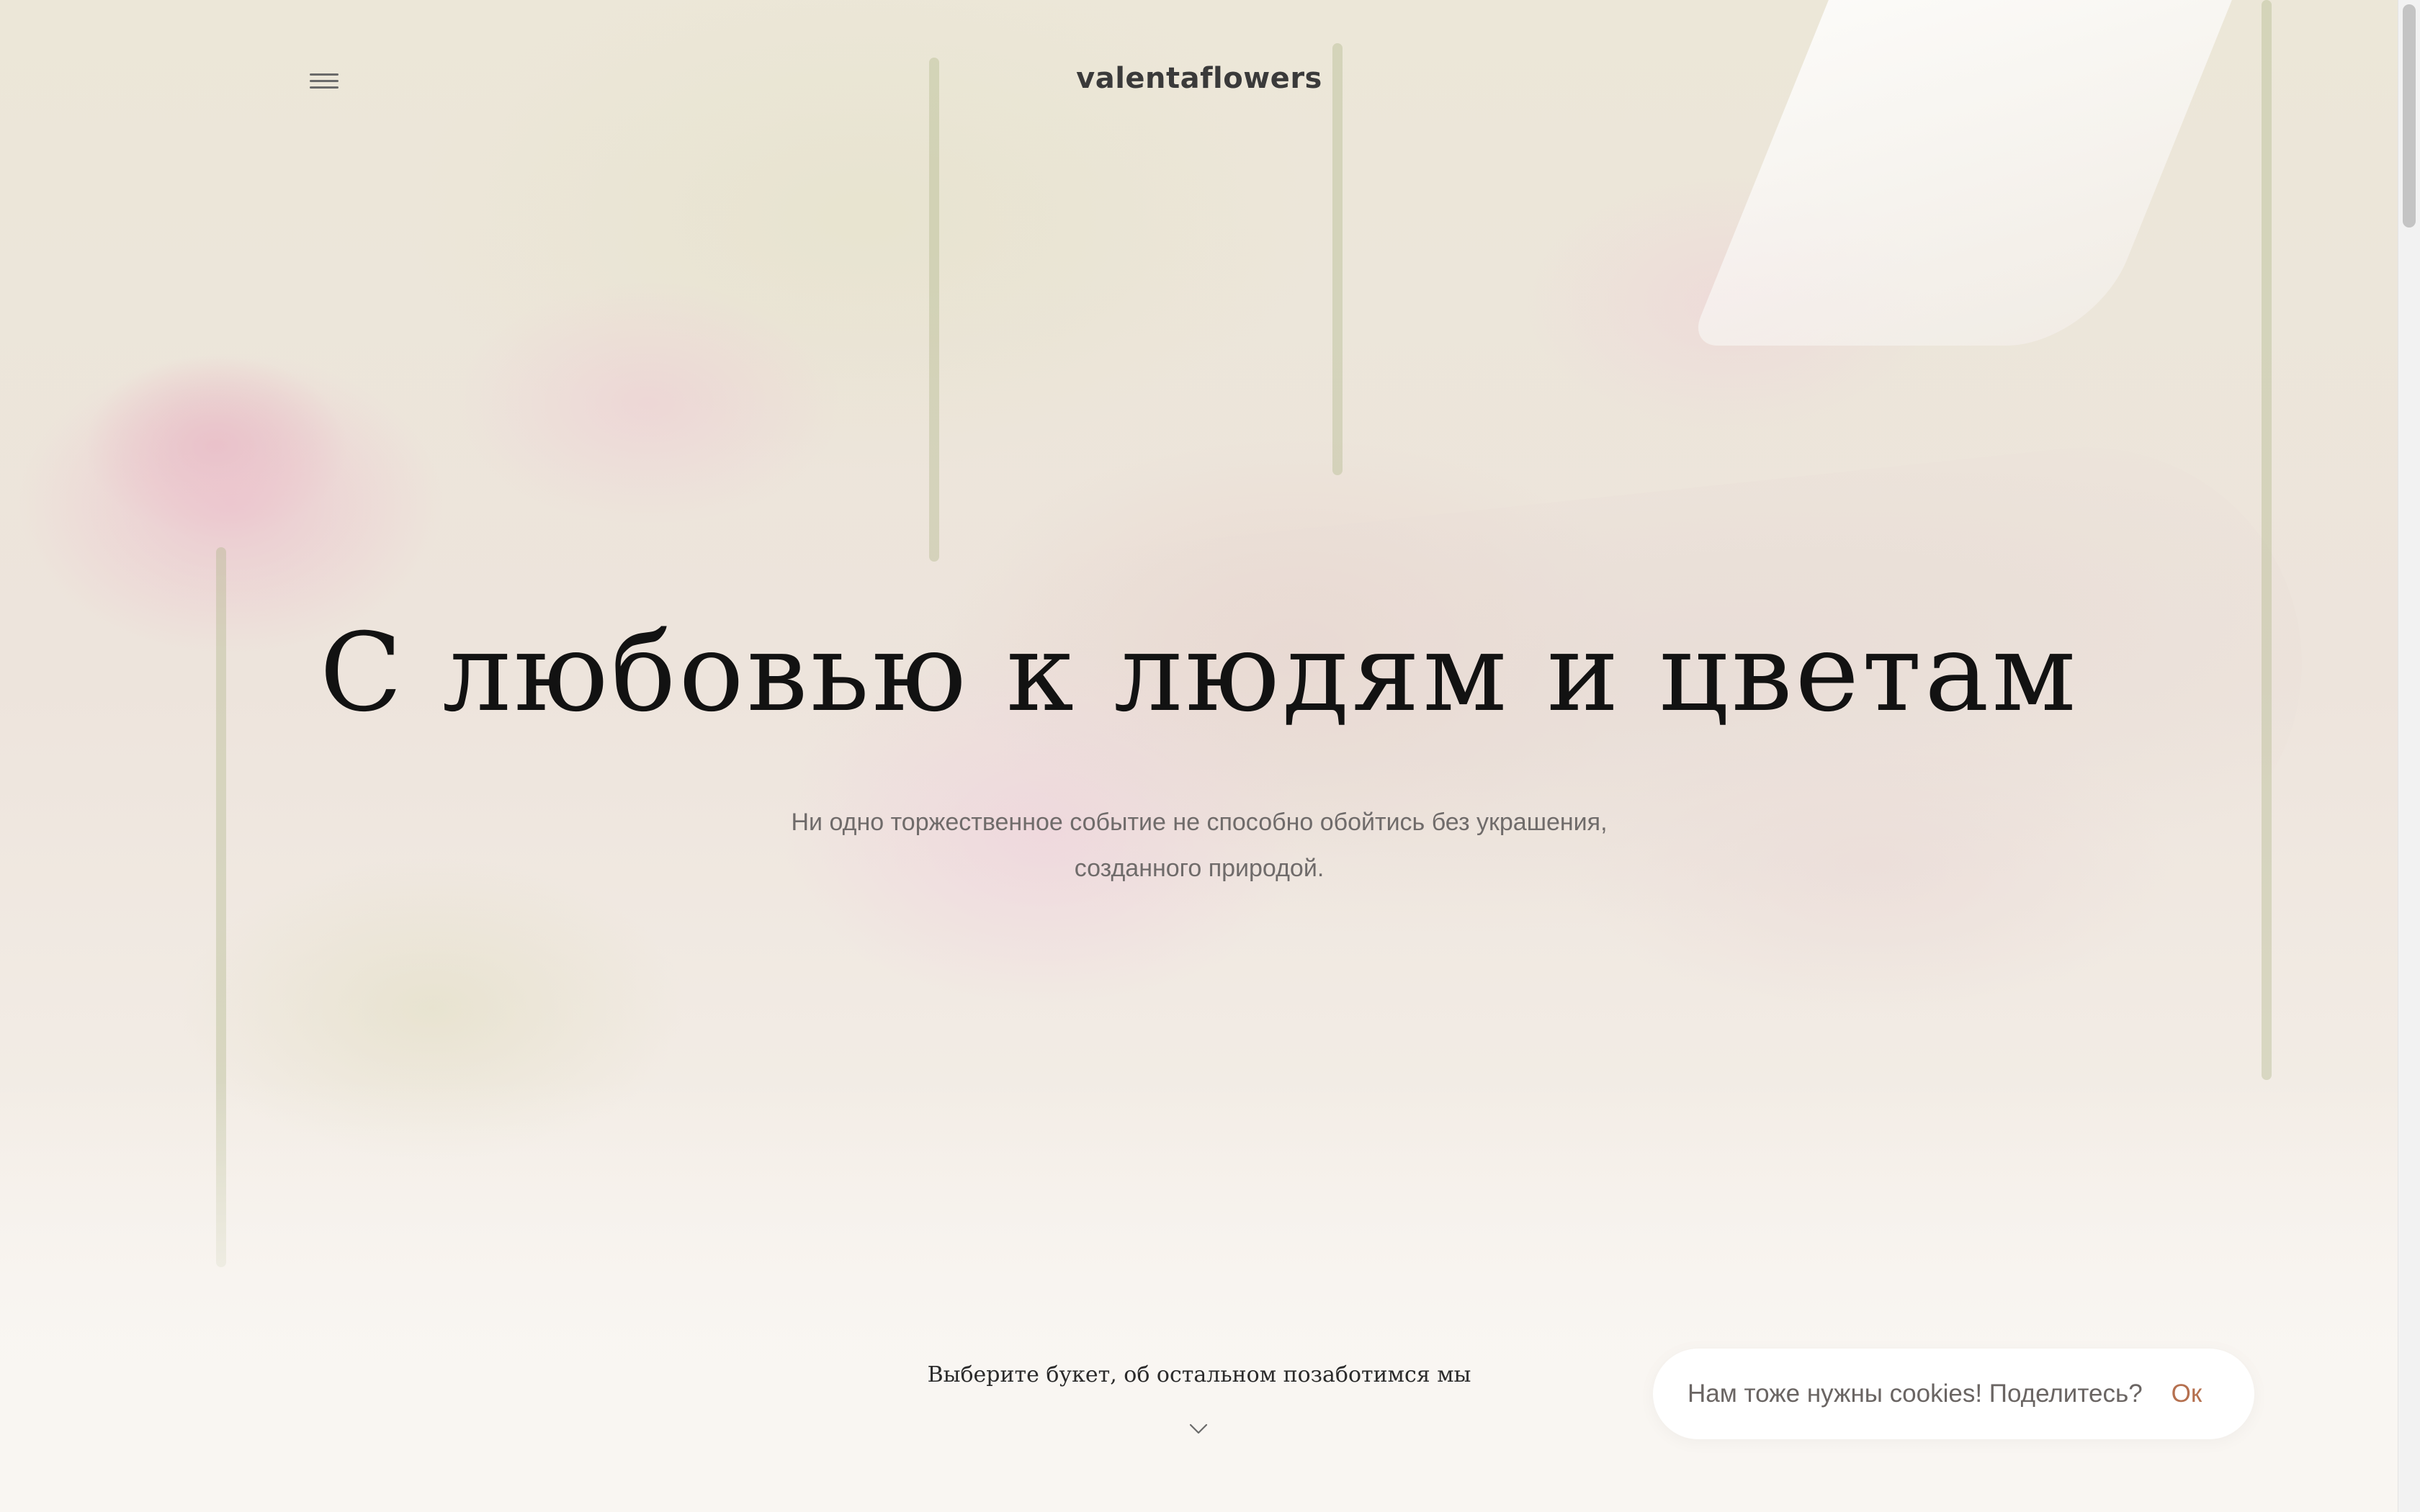 Image resolution: width=2420 pixels, height=1512 pixels. Describe the element at coordinates (2409, 756) in the screenshot. I see `scrollbar-track` at that location.